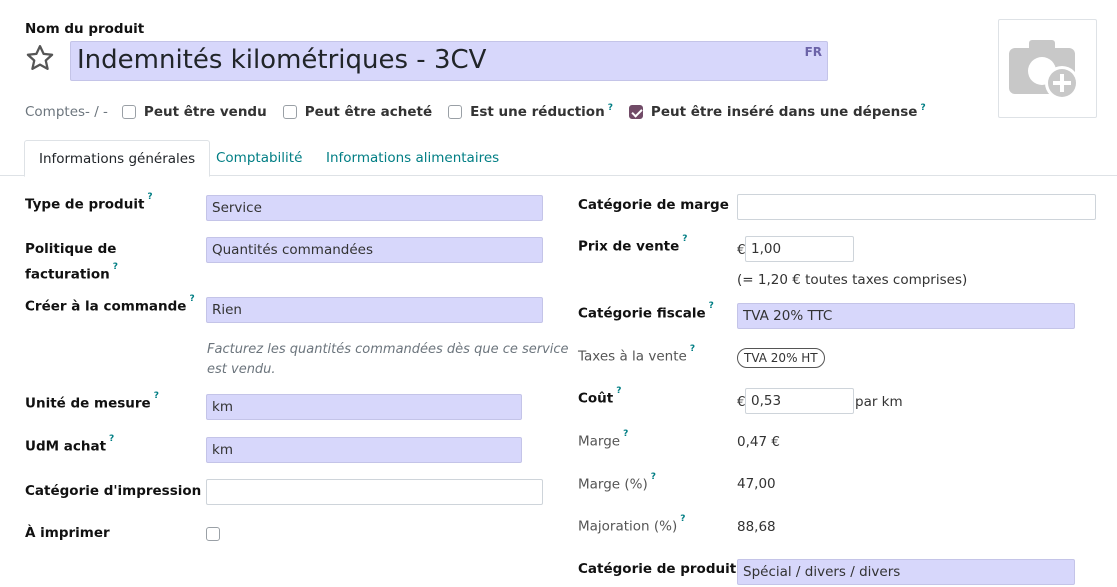 The width and height of the screenshot is (1117, 587). Describe the element at coordinates (66, 112) in the screenshot. I see `accounts-text: Comptes- / -` at that location.